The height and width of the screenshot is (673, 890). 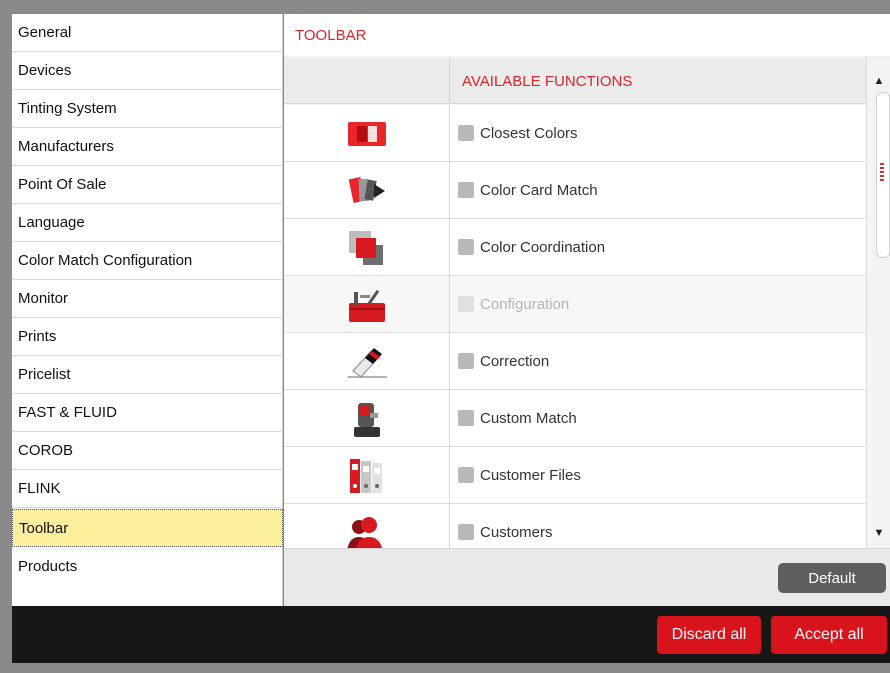 I want to click on sidebar-item-monitor: Monitor, so click(x=147, y=299).